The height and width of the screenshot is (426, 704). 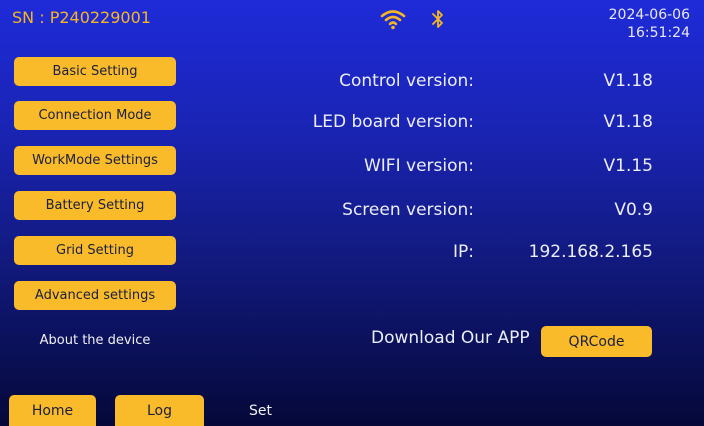 I want to click on clock: 2024-06-06 16:51:24, so click(x=649, y=24).